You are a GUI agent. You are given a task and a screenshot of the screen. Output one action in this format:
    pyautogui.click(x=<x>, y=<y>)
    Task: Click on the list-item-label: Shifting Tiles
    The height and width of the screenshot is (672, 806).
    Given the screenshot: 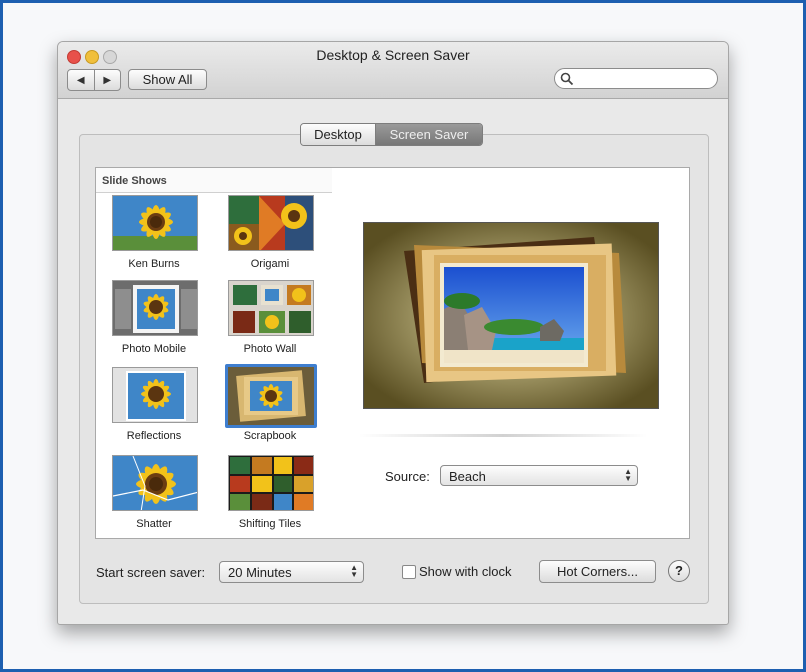 What is the action you would take?
    pyautogui.click(x=270, y=524)
    